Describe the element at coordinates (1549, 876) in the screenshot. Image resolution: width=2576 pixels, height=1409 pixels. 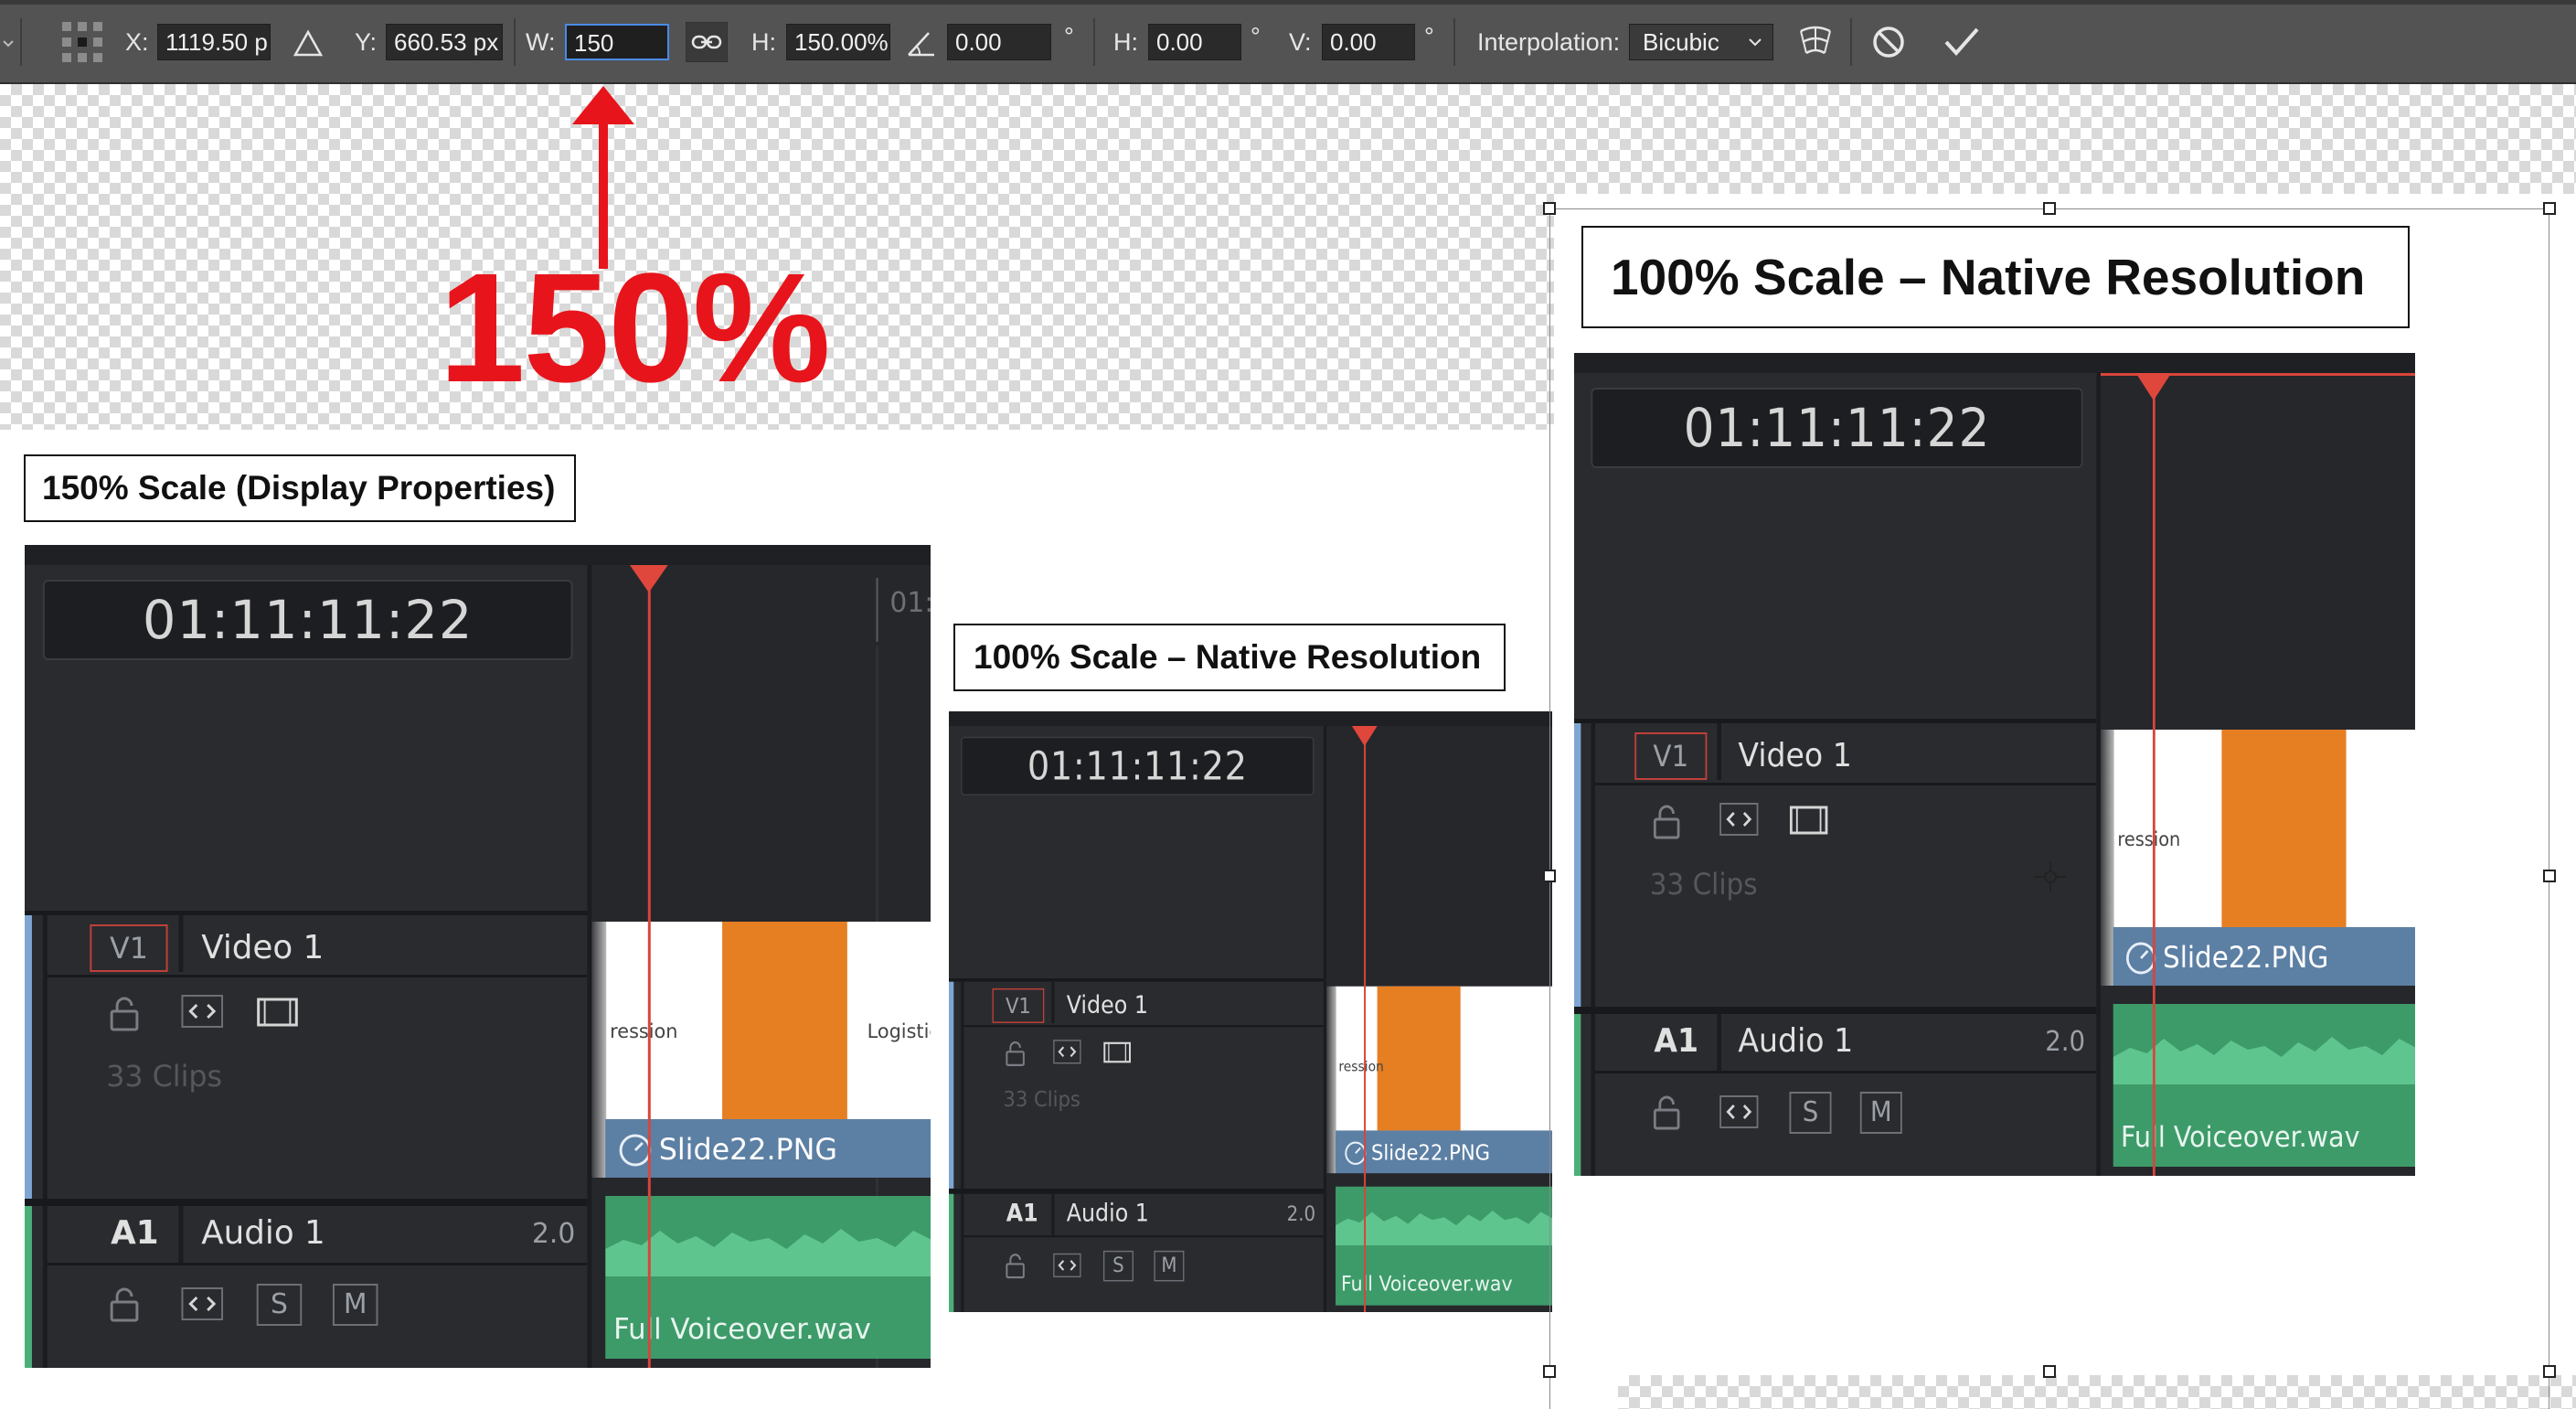
I see `transform-handle-middle-left` at that location.